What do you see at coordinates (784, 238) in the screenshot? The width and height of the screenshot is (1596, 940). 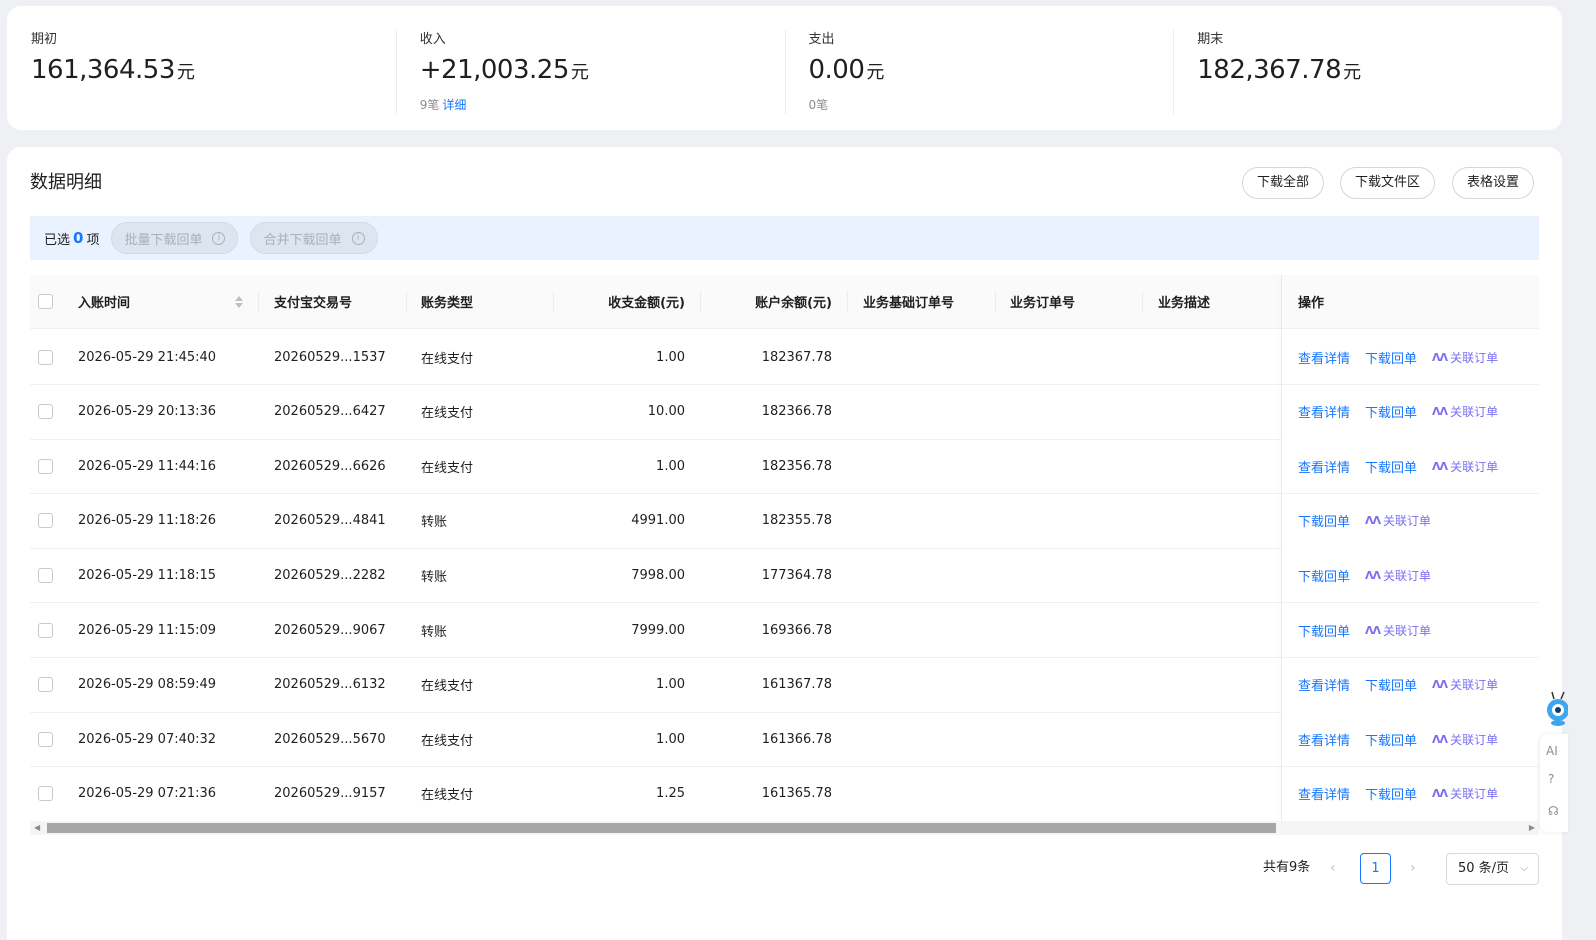 I see `selection-bar: 已选 0 项 批量下载回单 i 合并下载回单 i` at bounding box center [784, 238].